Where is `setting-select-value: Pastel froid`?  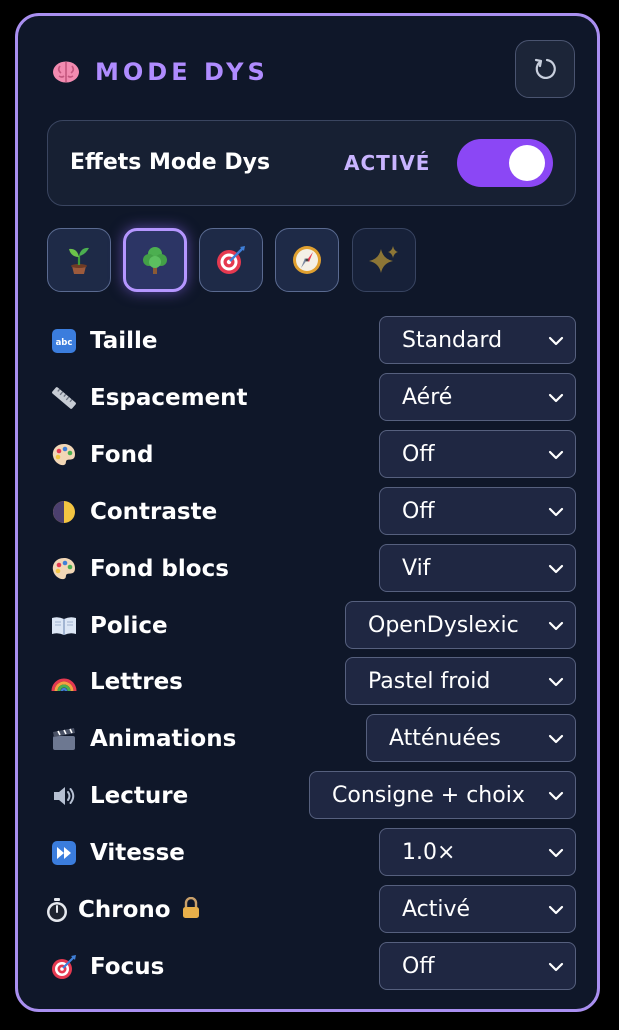
setting-select-value: Pastel froid is located at coordinates (429, 682).